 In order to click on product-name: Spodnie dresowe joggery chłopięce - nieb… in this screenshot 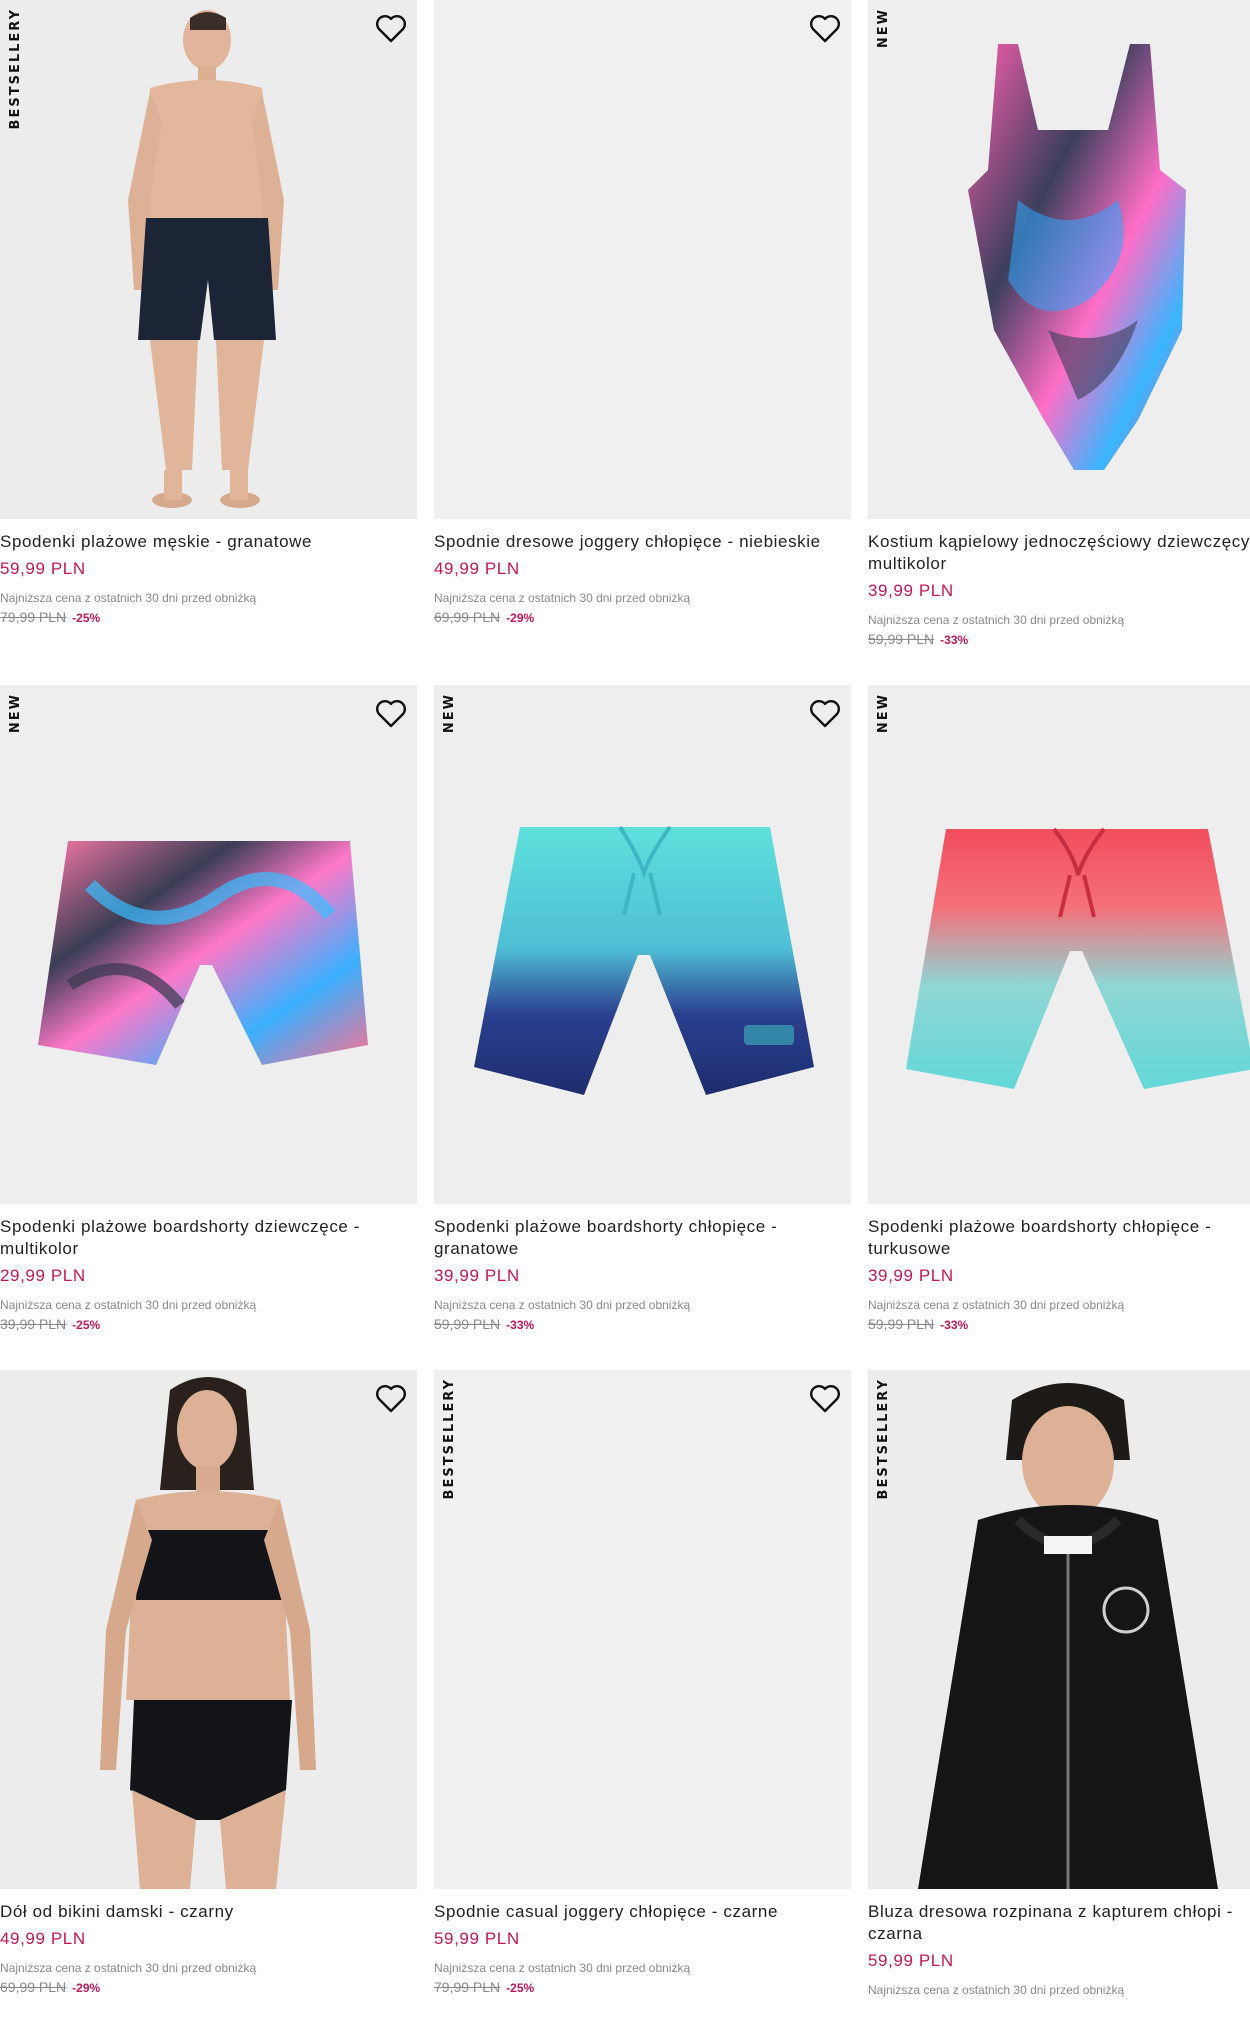, I will do `click(642, 542)`.